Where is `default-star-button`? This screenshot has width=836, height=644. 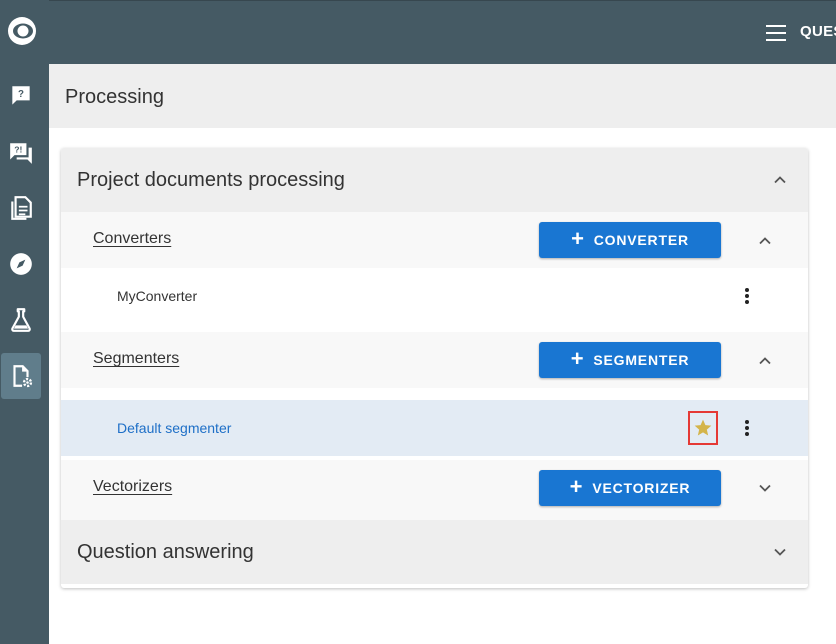 default-star-button is located at coordinates (703, 428).